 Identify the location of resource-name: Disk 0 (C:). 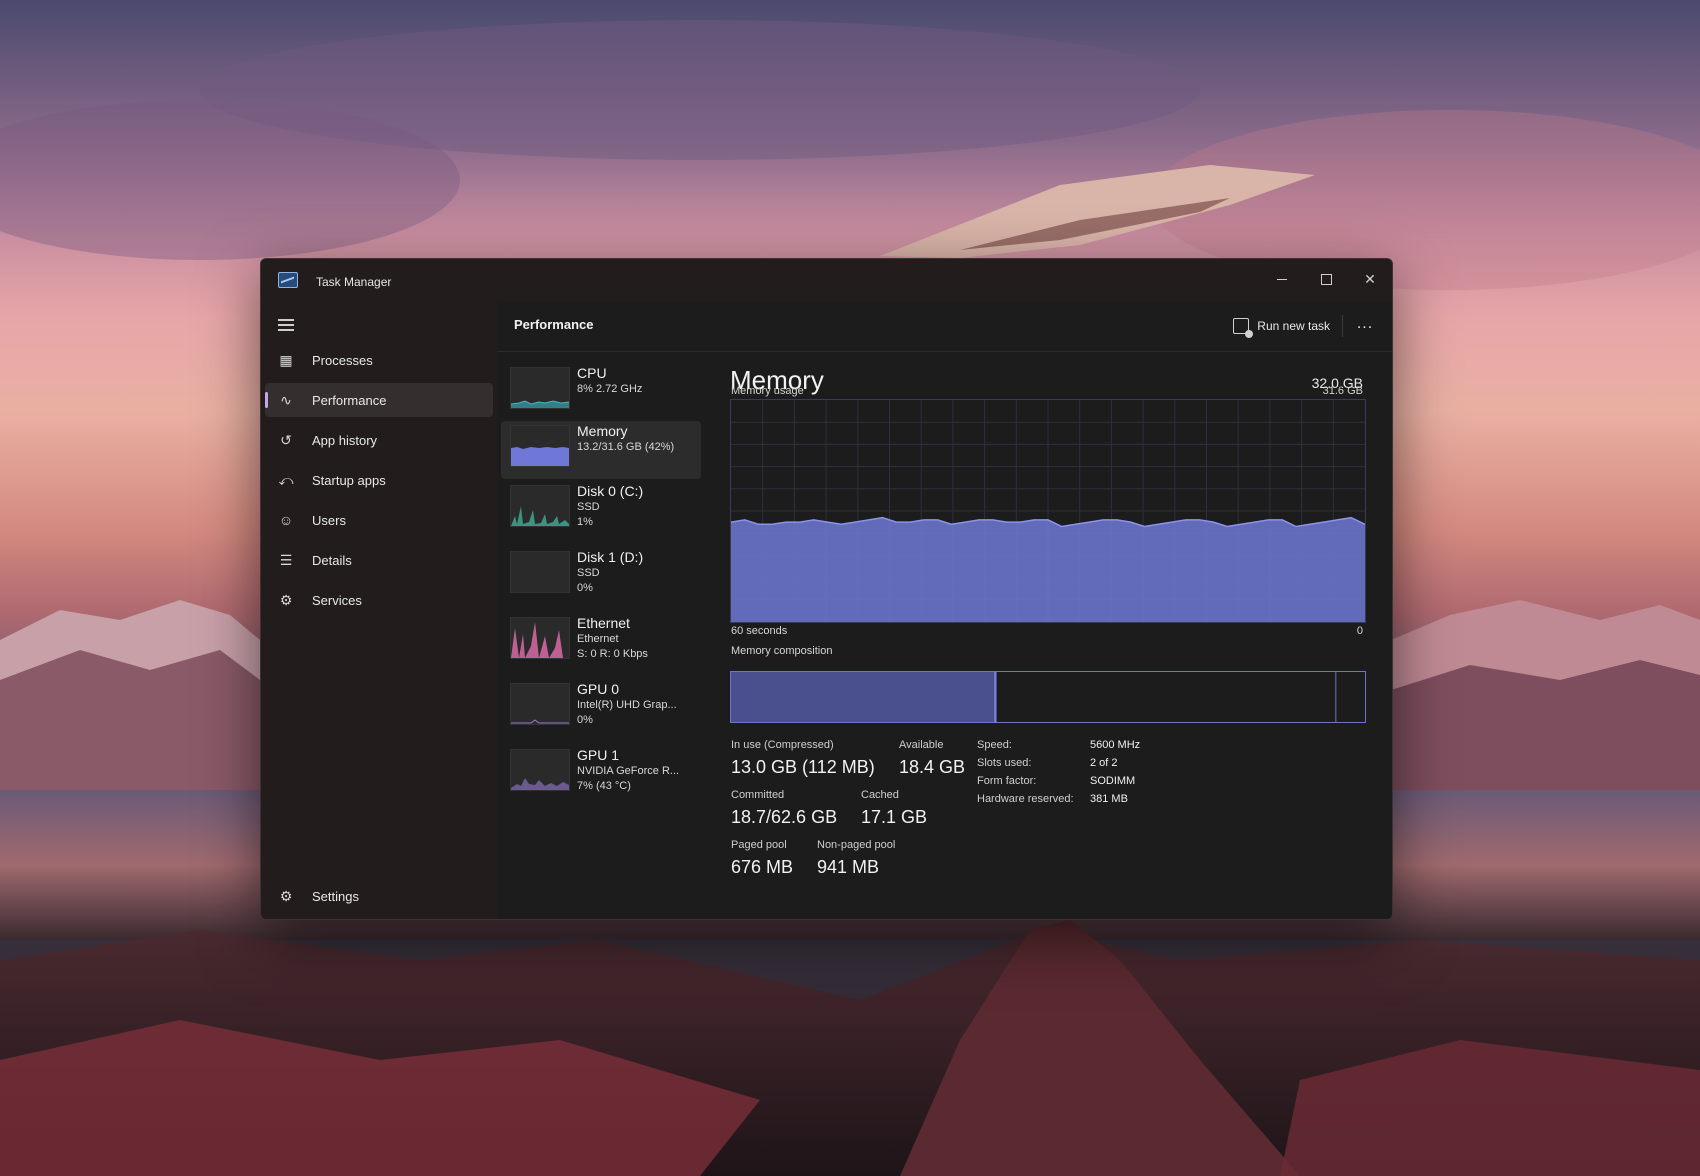
(610, 491).